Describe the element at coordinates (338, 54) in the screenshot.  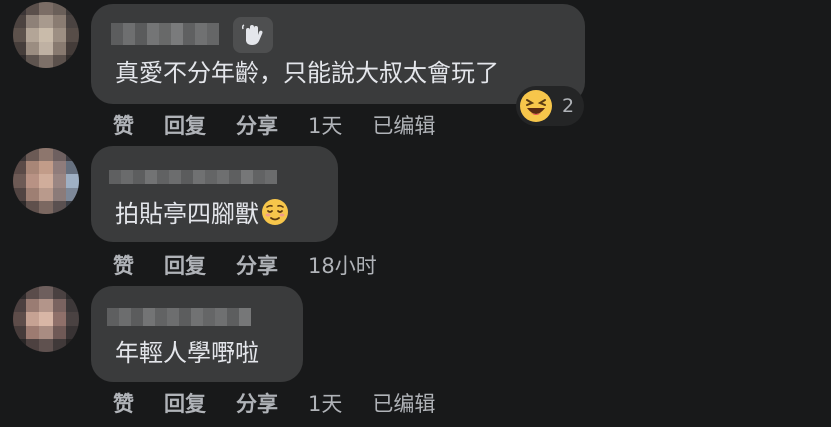
I see `comment-bubble: 真愛不分年齡，只能說大叔太會玩了` at that location.